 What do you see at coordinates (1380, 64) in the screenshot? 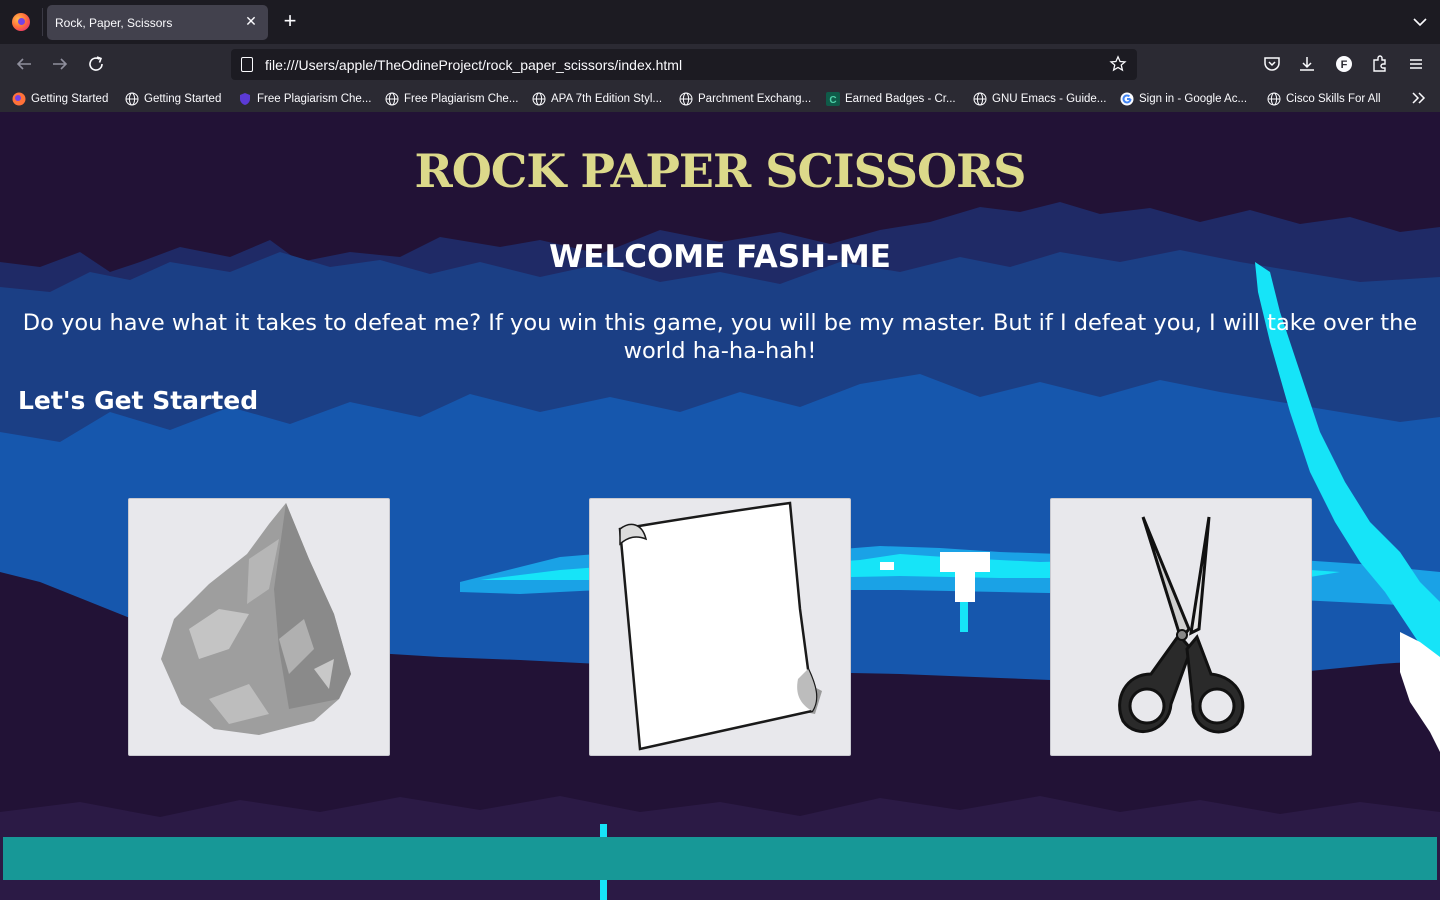
I see `extensions-puzzle-icon` at bounding box center [1380, 64].